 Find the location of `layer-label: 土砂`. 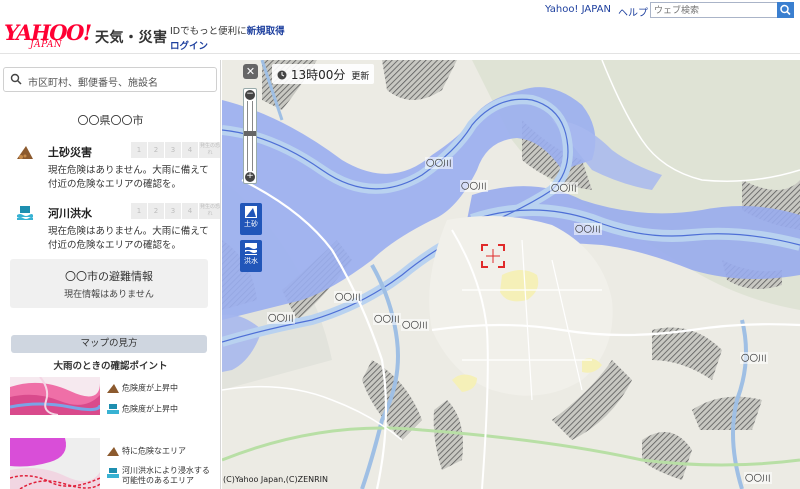

layer-label: 土砂 is located at coordinates (251, 224).